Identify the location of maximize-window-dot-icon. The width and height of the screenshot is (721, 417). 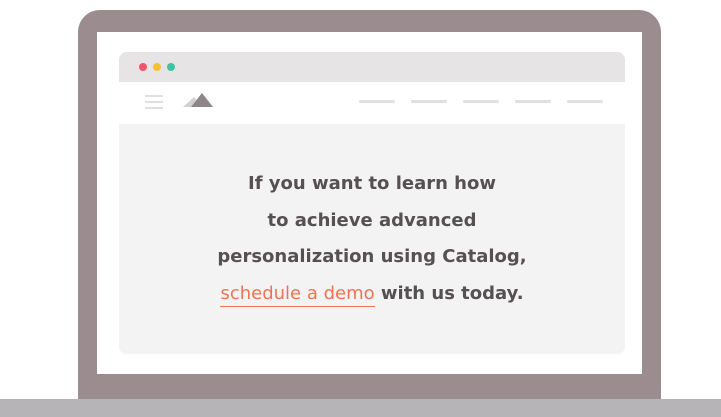
(171, 67).